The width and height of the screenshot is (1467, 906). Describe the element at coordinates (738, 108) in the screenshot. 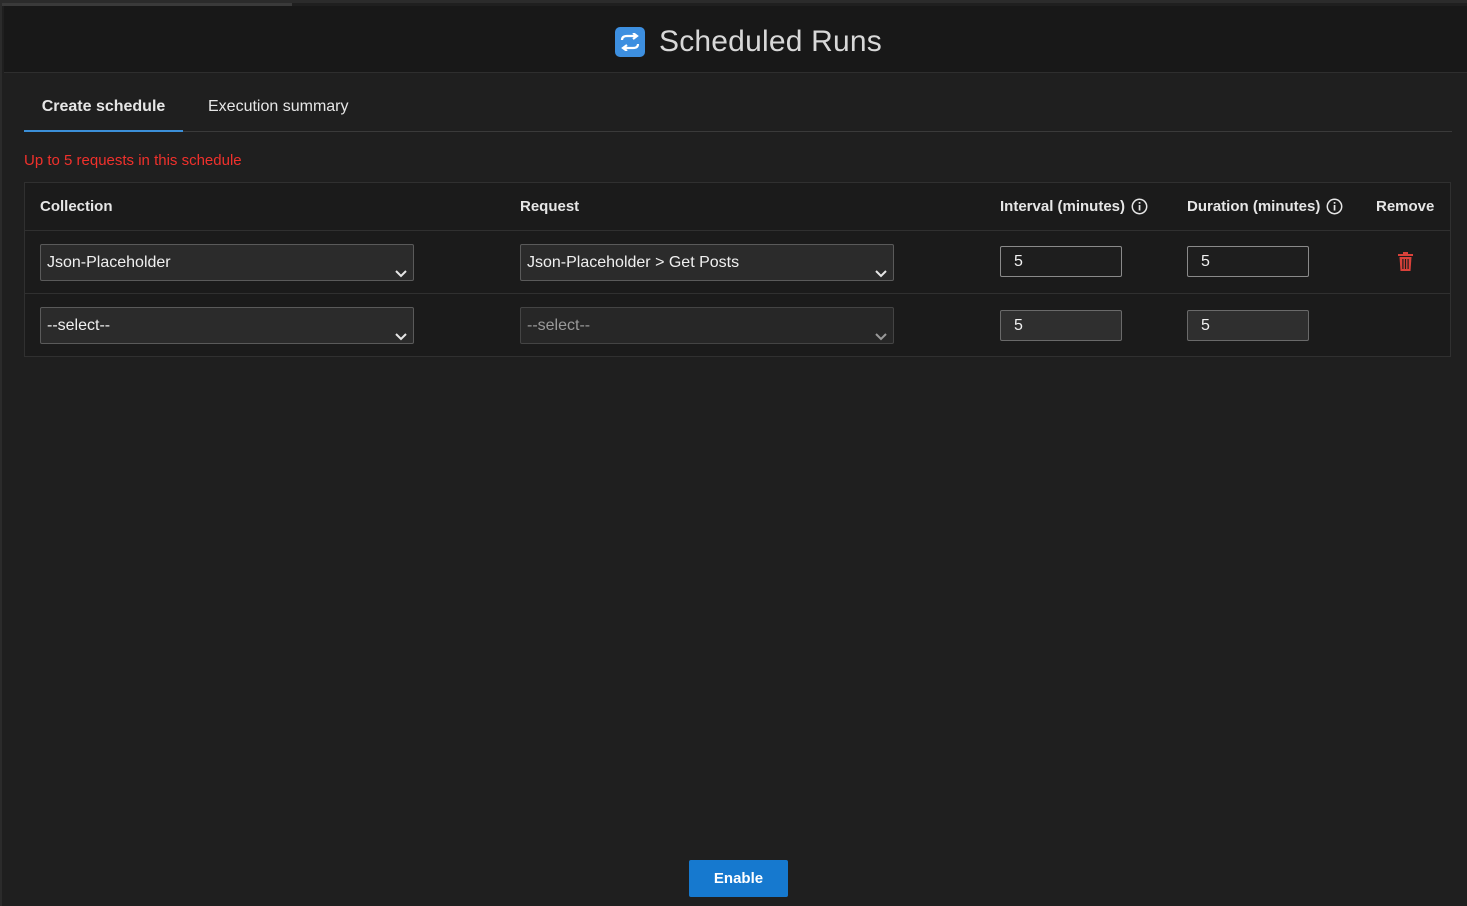

I see `tab-bar: Create schedule Execution summary` at that location.